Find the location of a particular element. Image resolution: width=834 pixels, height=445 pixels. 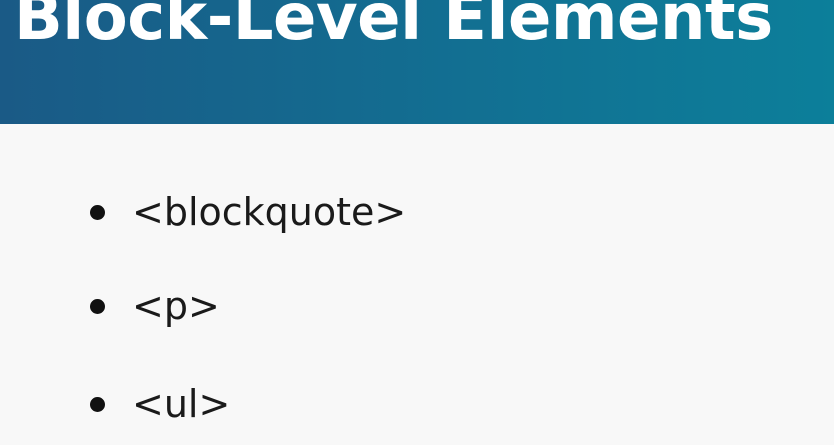

list-item-label: <ul> is located at coordinates (181, 404).